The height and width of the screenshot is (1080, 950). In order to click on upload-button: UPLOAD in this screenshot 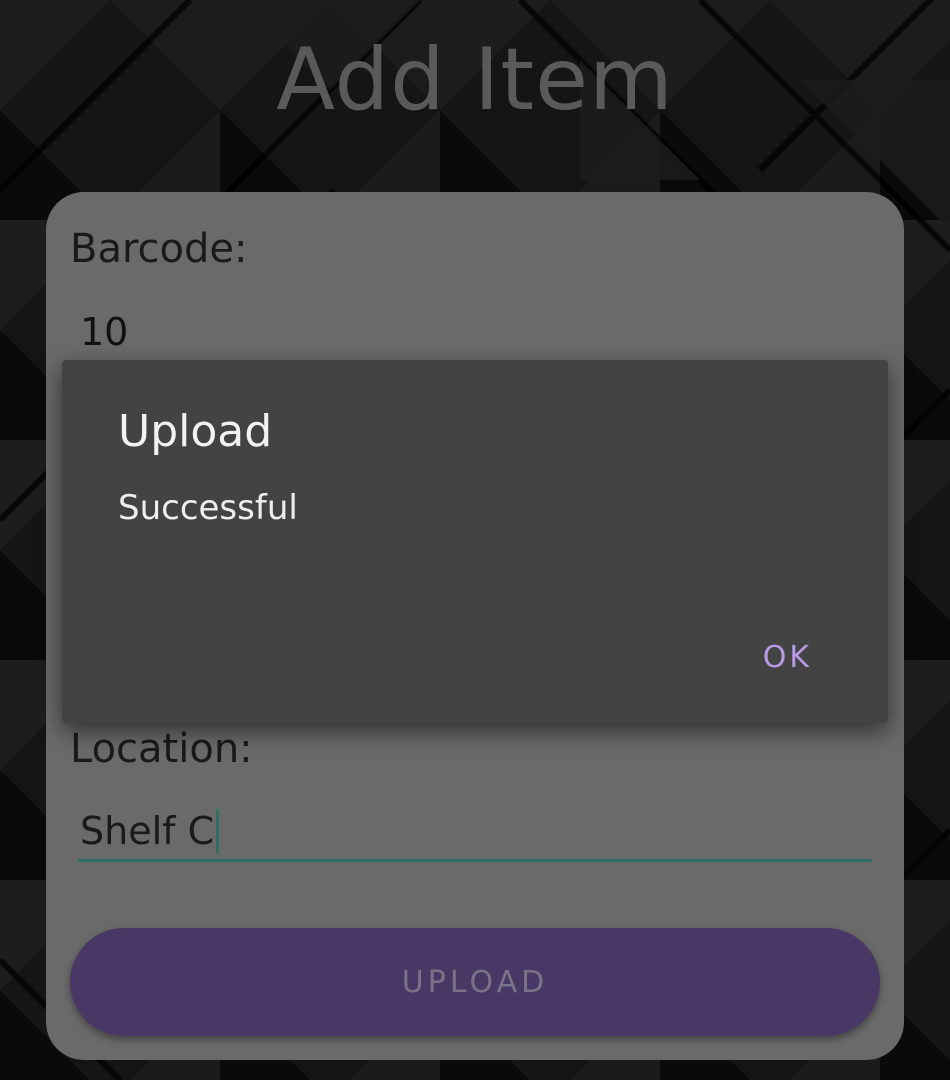, I will do `click(475, 982)`.